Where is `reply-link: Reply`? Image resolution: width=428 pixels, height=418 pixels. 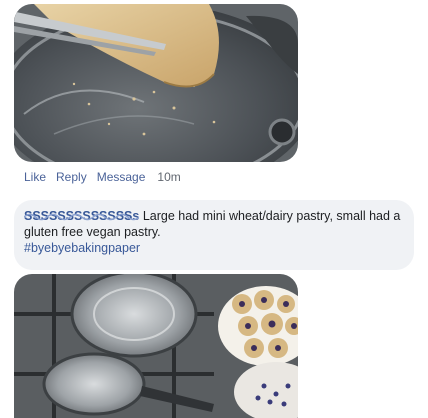
reply-link: Reply is located at coordinates (71, 177).